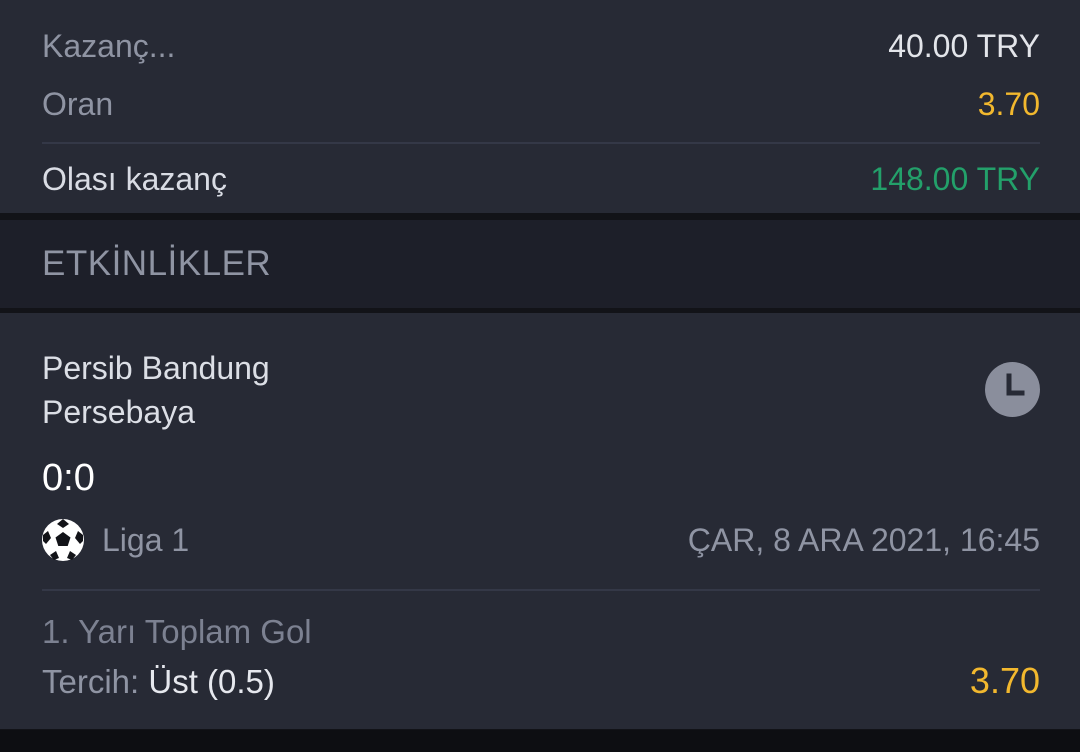 The image size is (1080, 752). What do you see at coordinates (118, 412) in the screenshot?
I see `away-team: Persebaya` at bounding box center [118, 412].